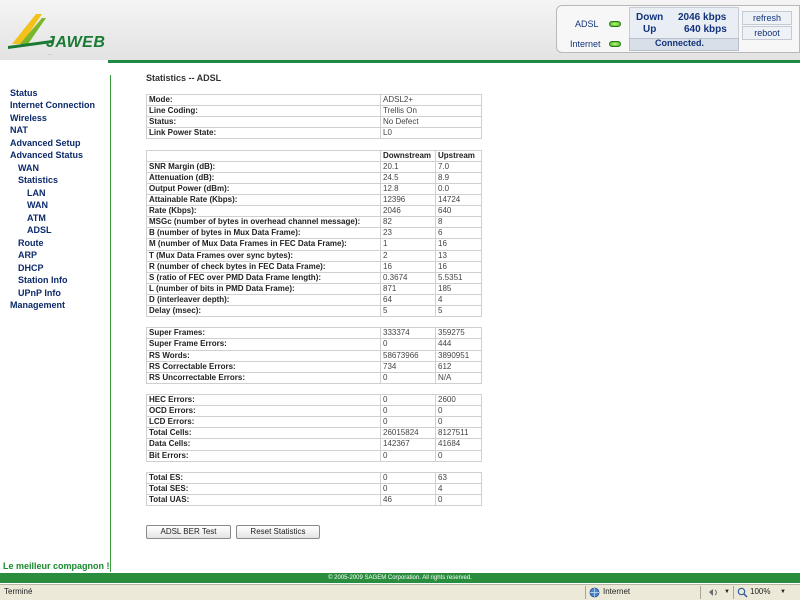 The image size is (800, 600). I want to click on row-label: D (interleaver depth):, so click(263, 300).